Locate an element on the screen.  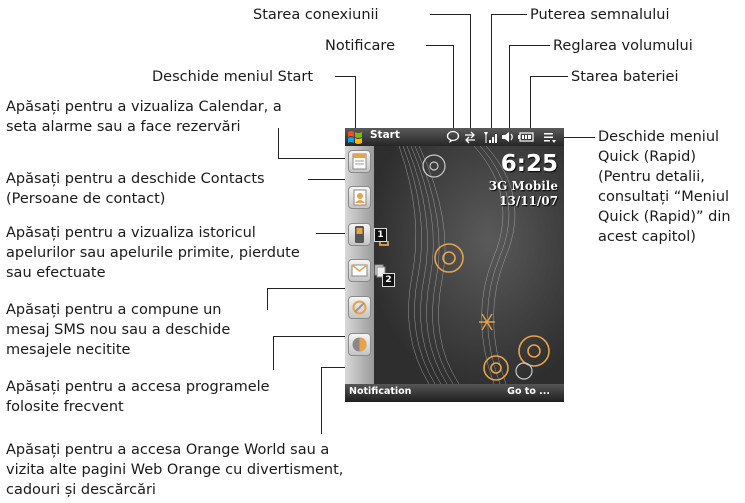
orange-world-shortcut-button is located at coordinates (359, 344).